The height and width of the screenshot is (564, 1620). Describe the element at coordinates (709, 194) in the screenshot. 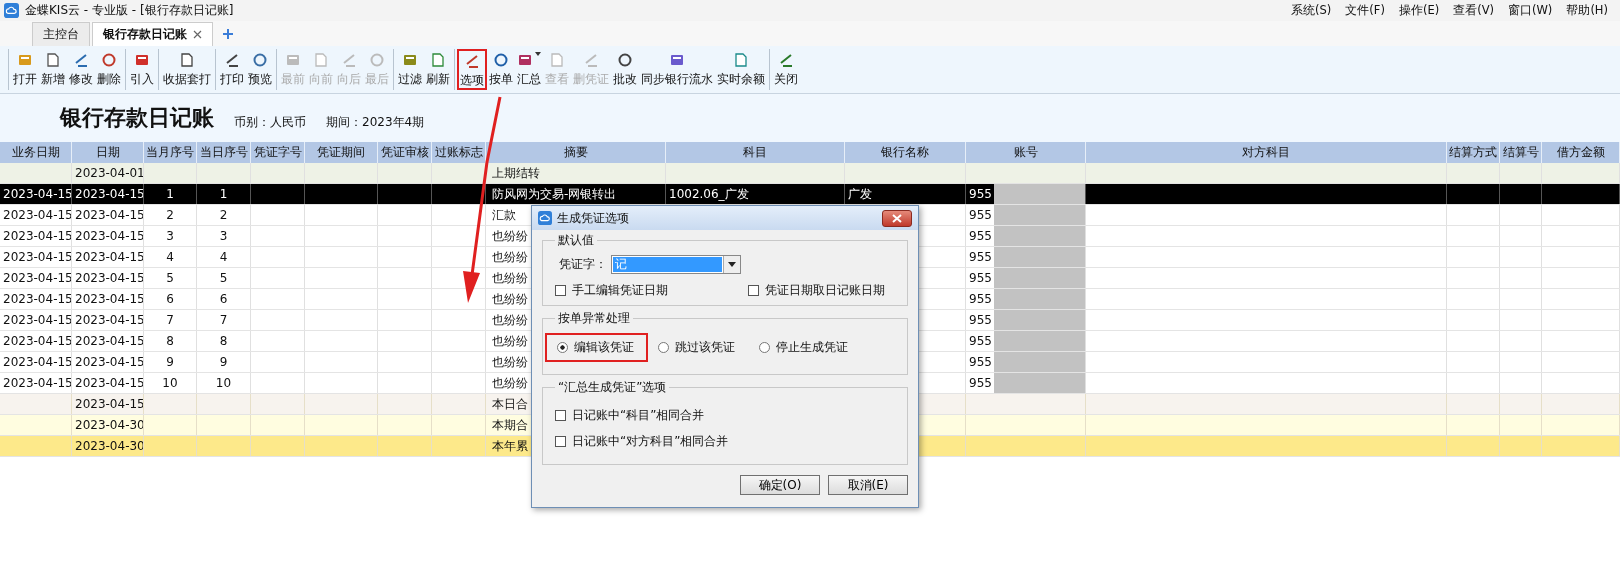

I see `table-cell-text: 1002.06_广发` at that location.